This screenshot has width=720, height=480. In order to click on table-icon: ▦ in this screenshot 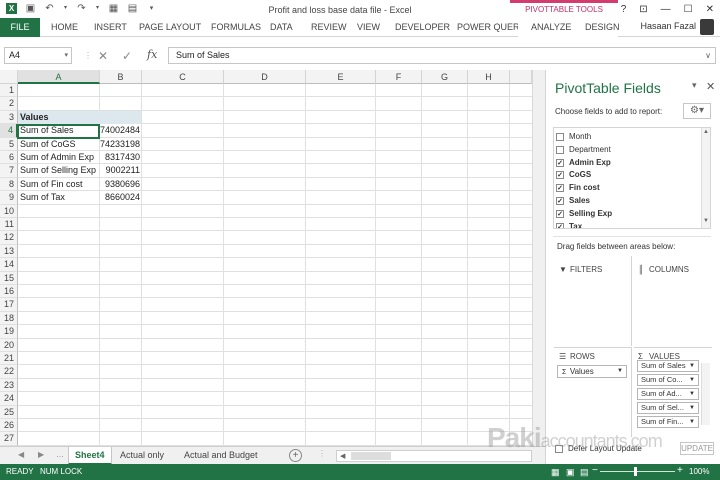, I will do `click(113, 8)`.